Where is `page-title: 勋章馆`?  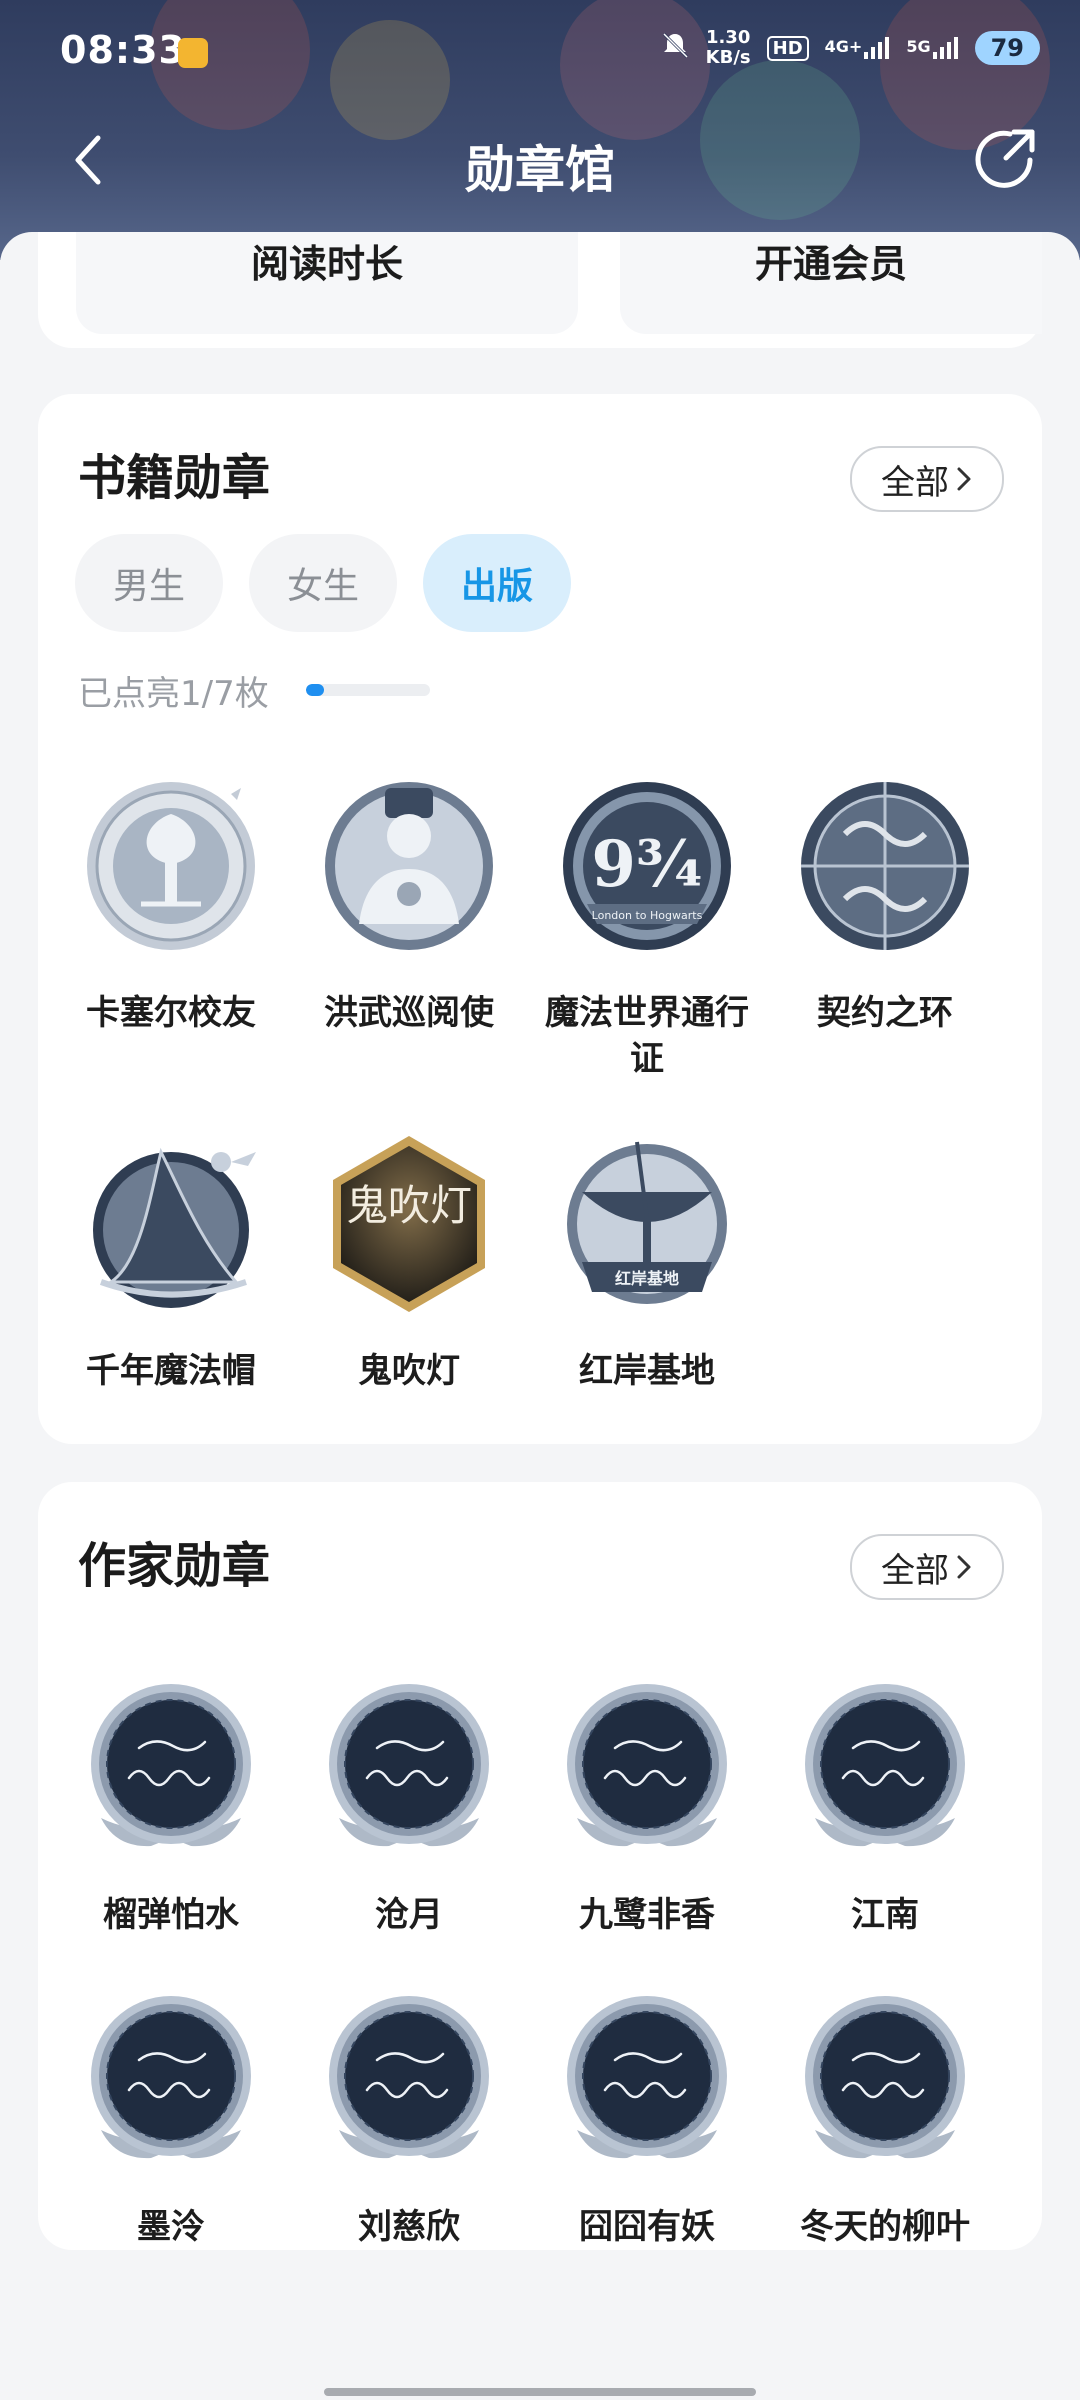 page-title: 勋章馆 is located at coordinates (540, 170).